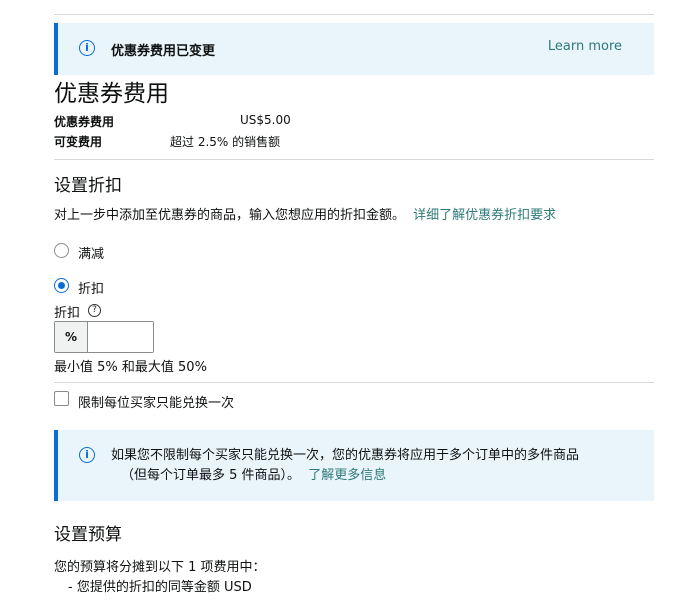 The height and width of the screenshot is (607, 695). What do you see at coordinates (84, 122) in the screenshot?
I see `fee-label: 优惠券费用` at bounding box center [84, 122].